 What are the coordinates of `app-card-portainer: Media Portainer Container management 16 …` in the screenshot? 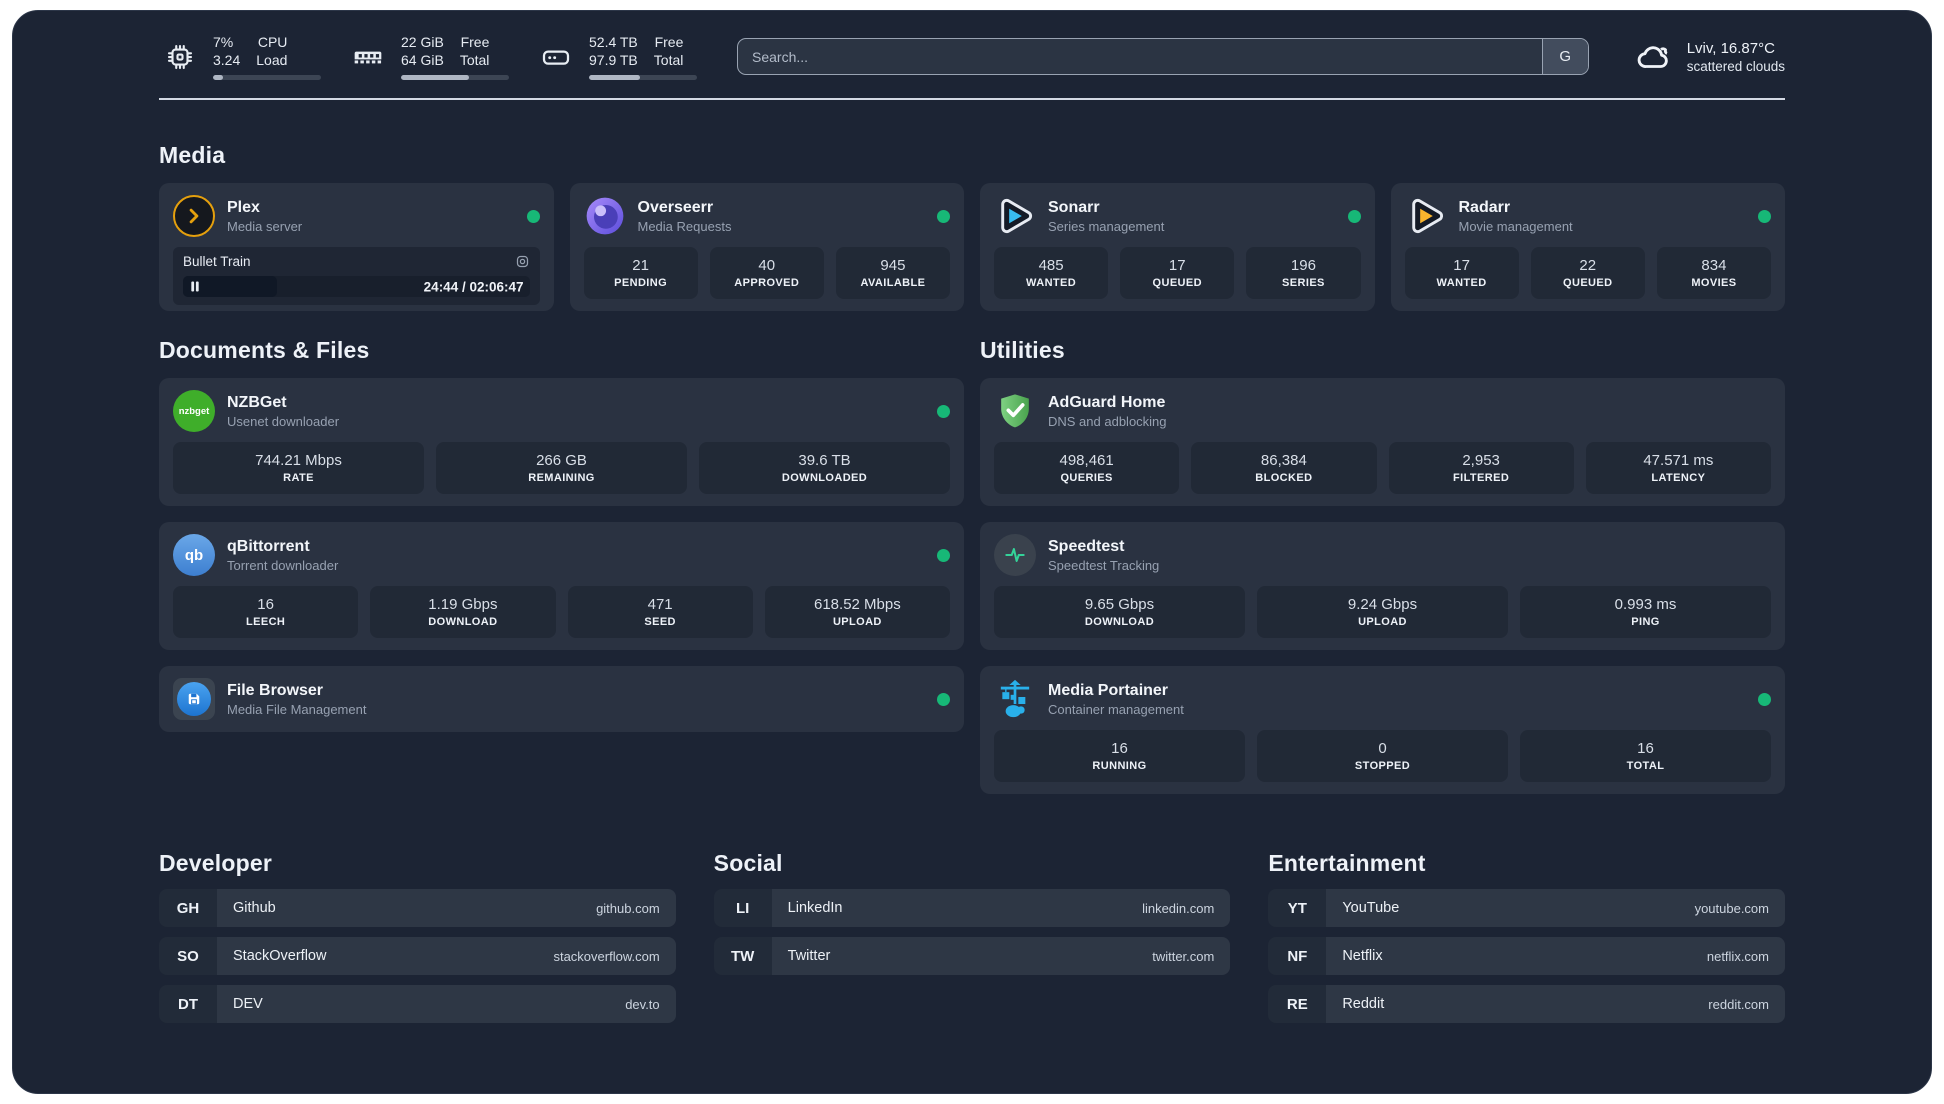 It's located at (1382, 730).